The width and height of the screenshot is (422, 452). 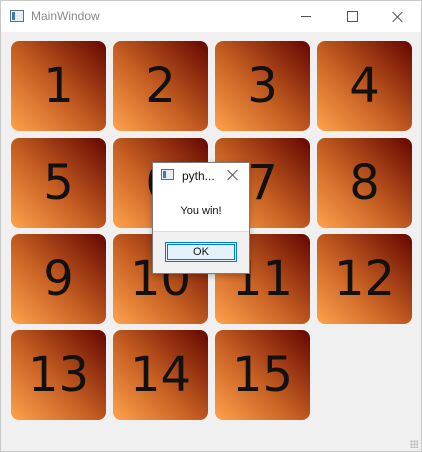 What do you see at coordinates (167, 174) in the screenshot?
I see `dialog-app-icon` at bounding box center [167, 174].